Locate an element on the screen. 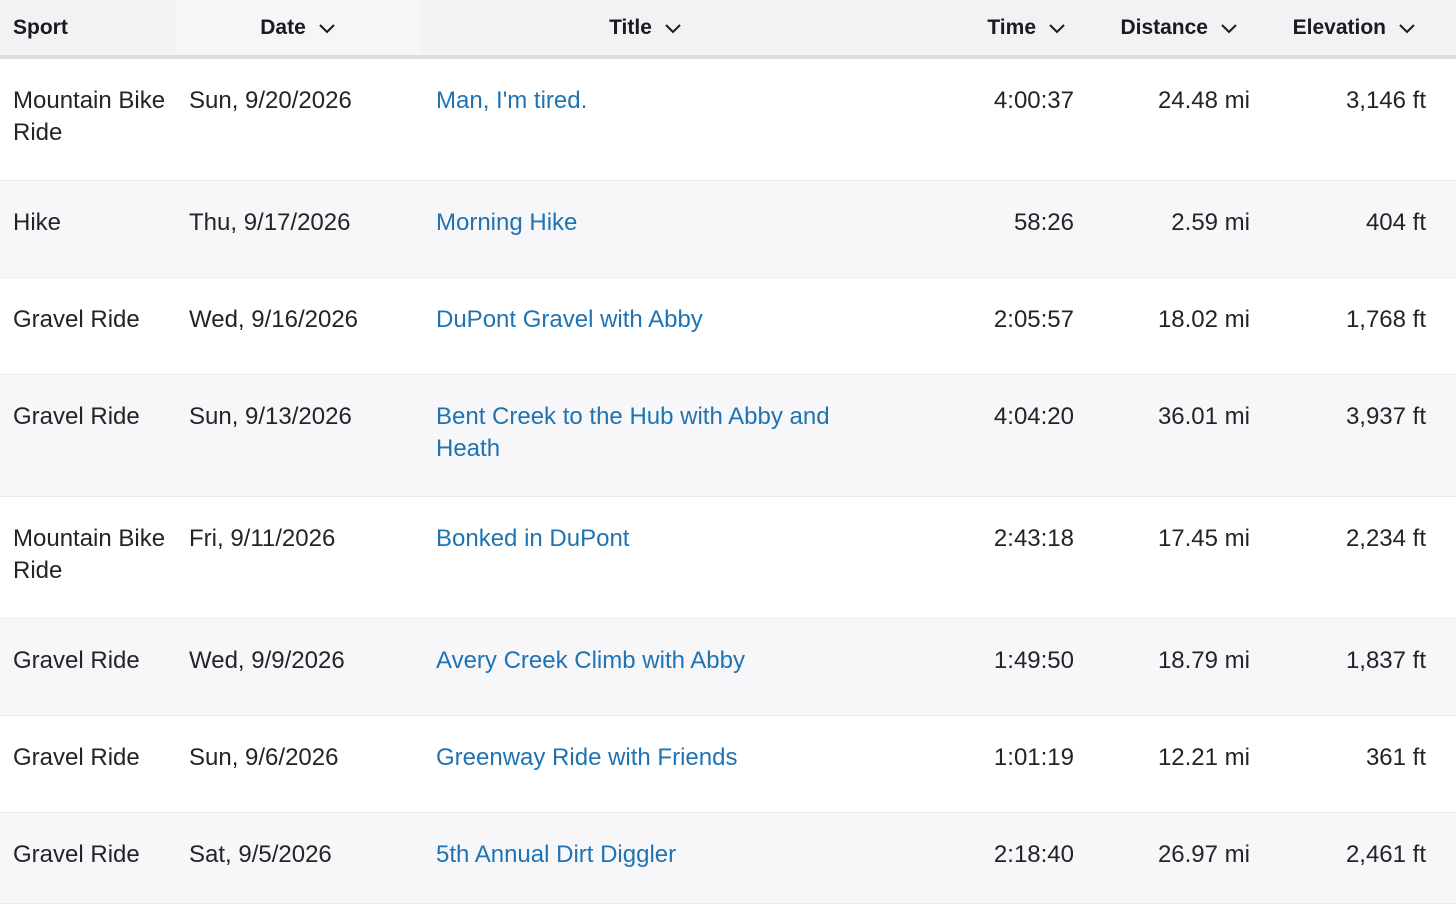 The height and width of the screenshot is (904, 1456). column-header-date: Date is located at coordinates (298, 27).